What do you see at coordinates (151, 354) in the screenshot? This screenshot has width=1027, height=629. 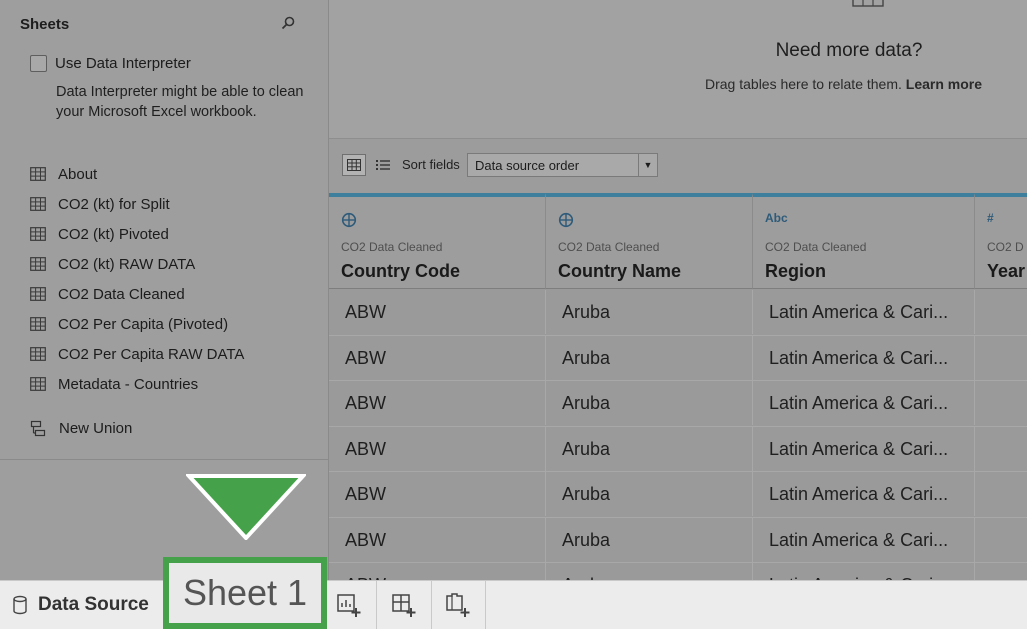 I see `sheet-item-label: CO2 Per Capita RAW DATA` at bounding box center [151, 354].